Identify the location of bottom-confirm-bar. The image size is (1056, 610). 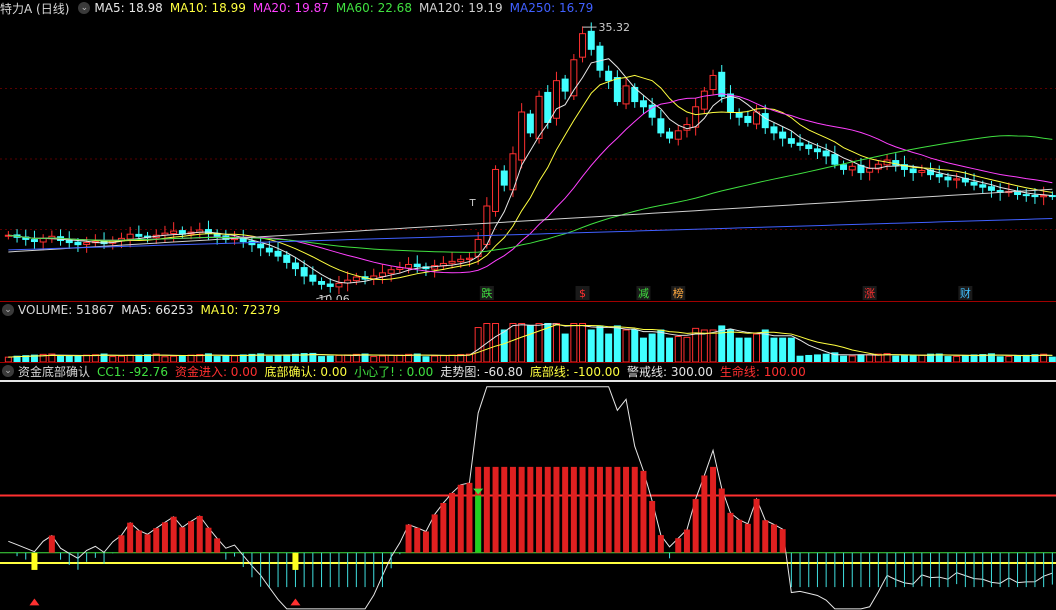
(295, 561).